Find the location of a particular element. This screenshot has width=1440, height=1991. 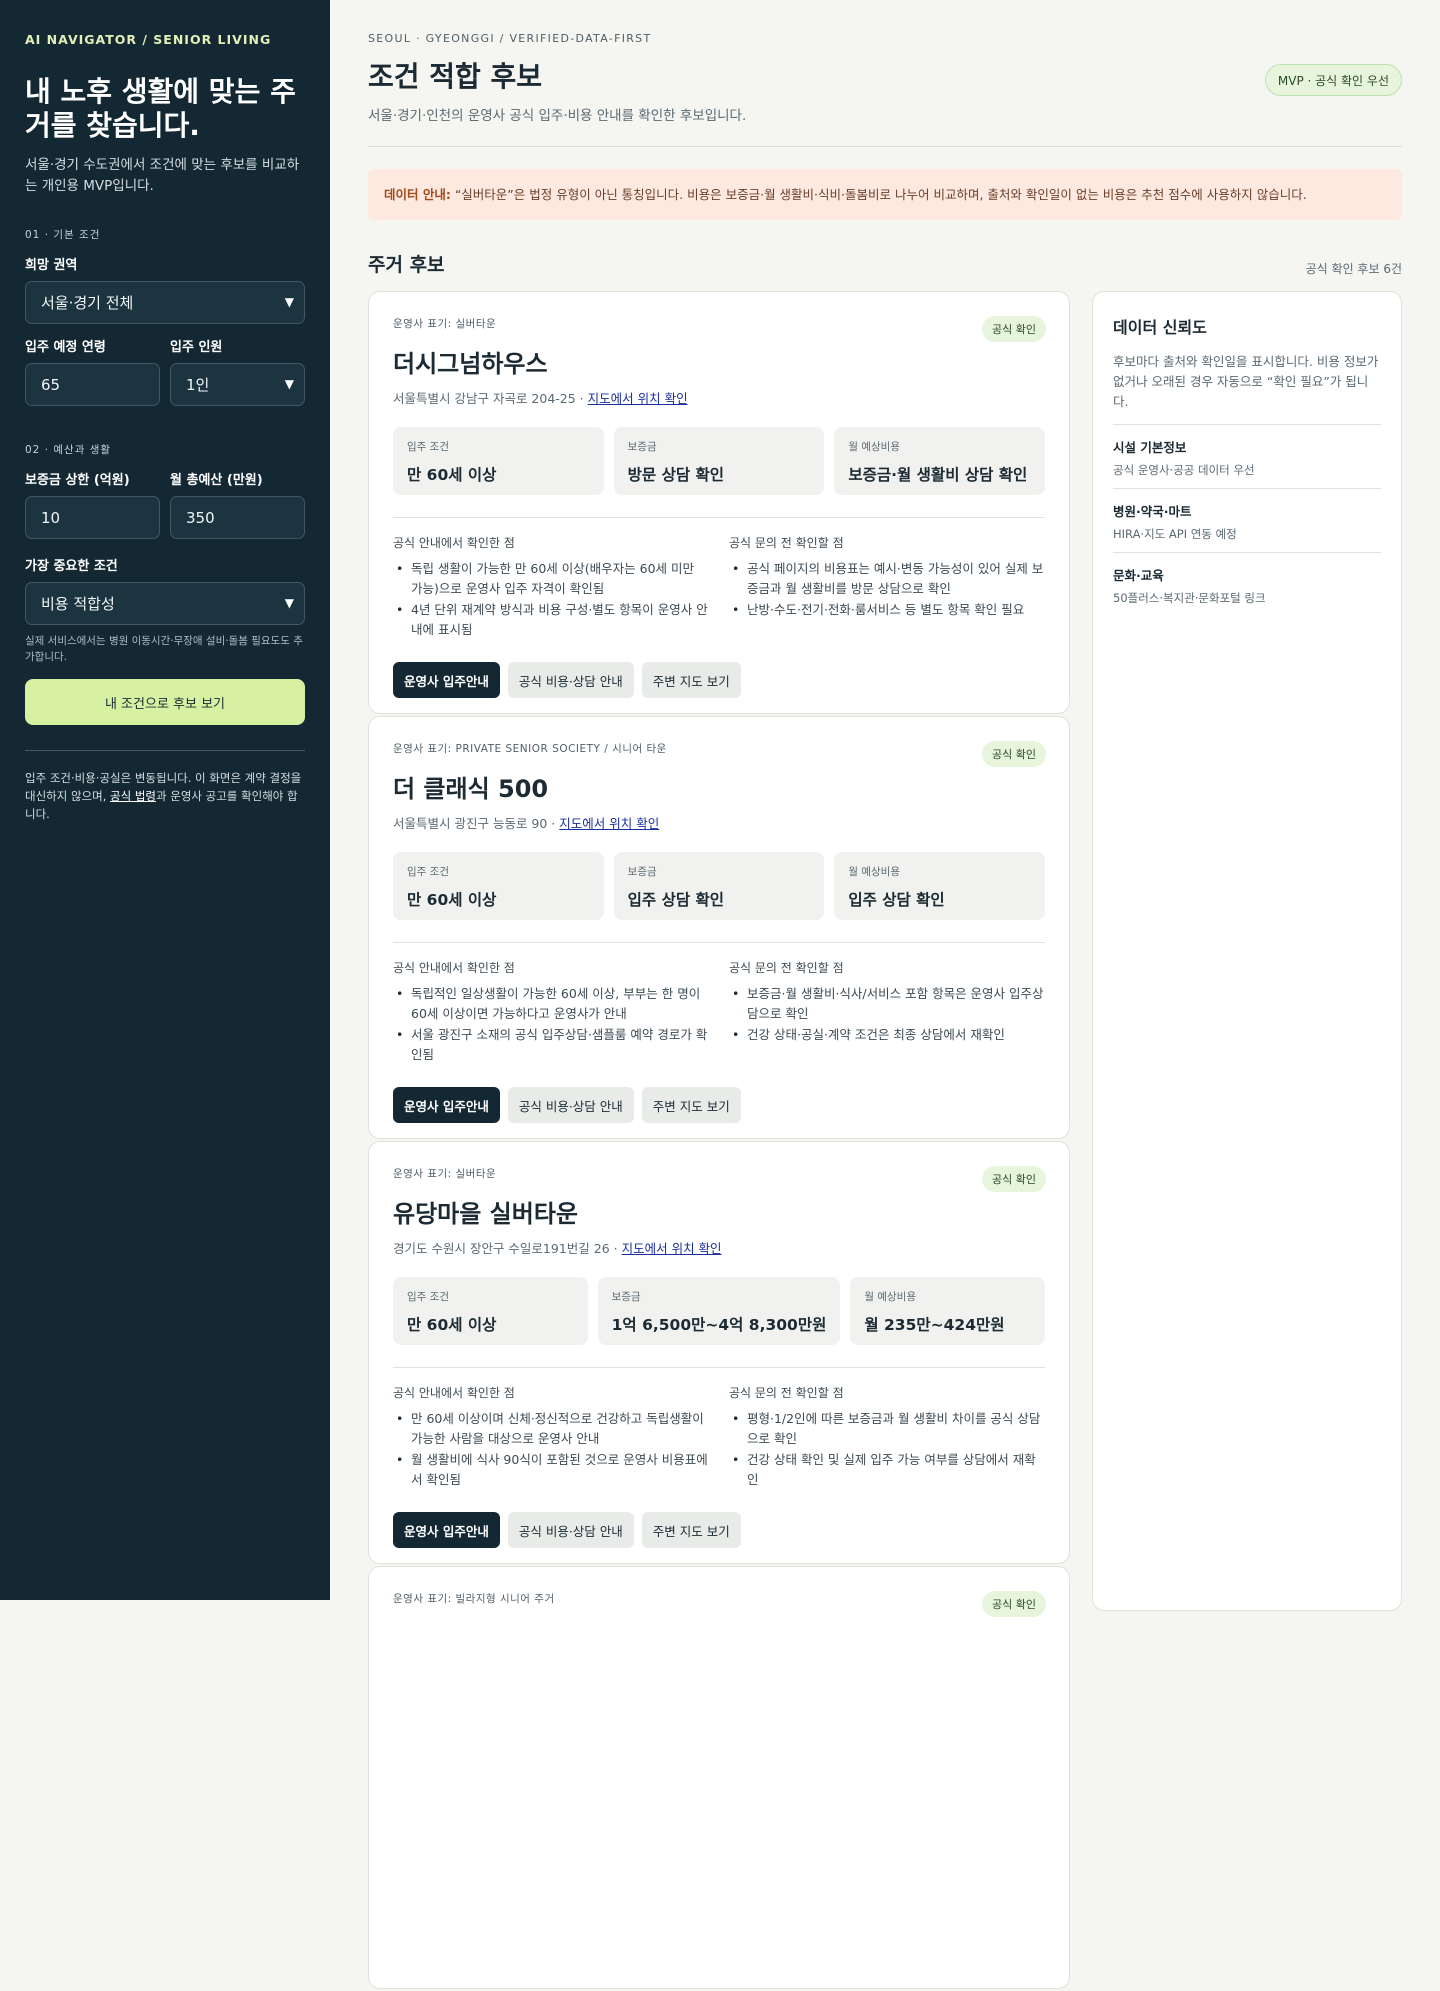

page-title: 조건 적합 후보 is located at coordinates (455, 76).